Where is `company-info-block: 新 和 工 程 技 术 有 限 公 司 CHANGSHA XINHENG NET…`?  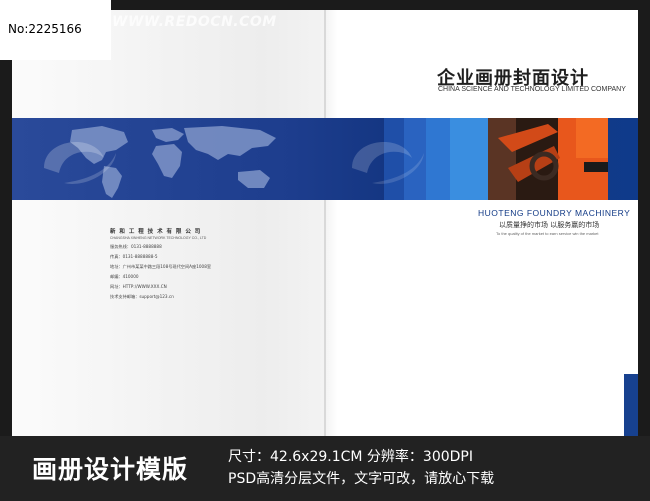 company-info-block: 新 和 工 程 技 术 有 限 公 司 CHANGSHA XINHENG NET… is located at coordinates (160, 263).